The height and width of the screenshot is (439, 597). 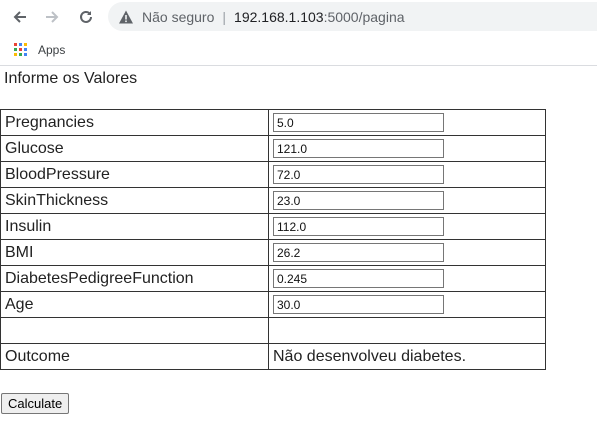 What do you see at coordinates (134, 148) in the screenshot?
I see `field-label: Glucose` at bounding box center [134, 148].